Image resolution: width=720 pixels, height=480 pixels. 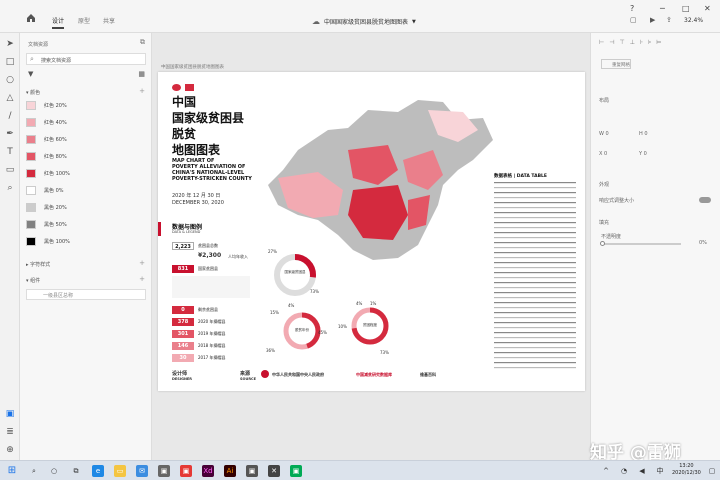 What do you see at coordinates (712, 471) in the screenshot?
I see `notification-icon: ▢` at bounding box center [712, 471].